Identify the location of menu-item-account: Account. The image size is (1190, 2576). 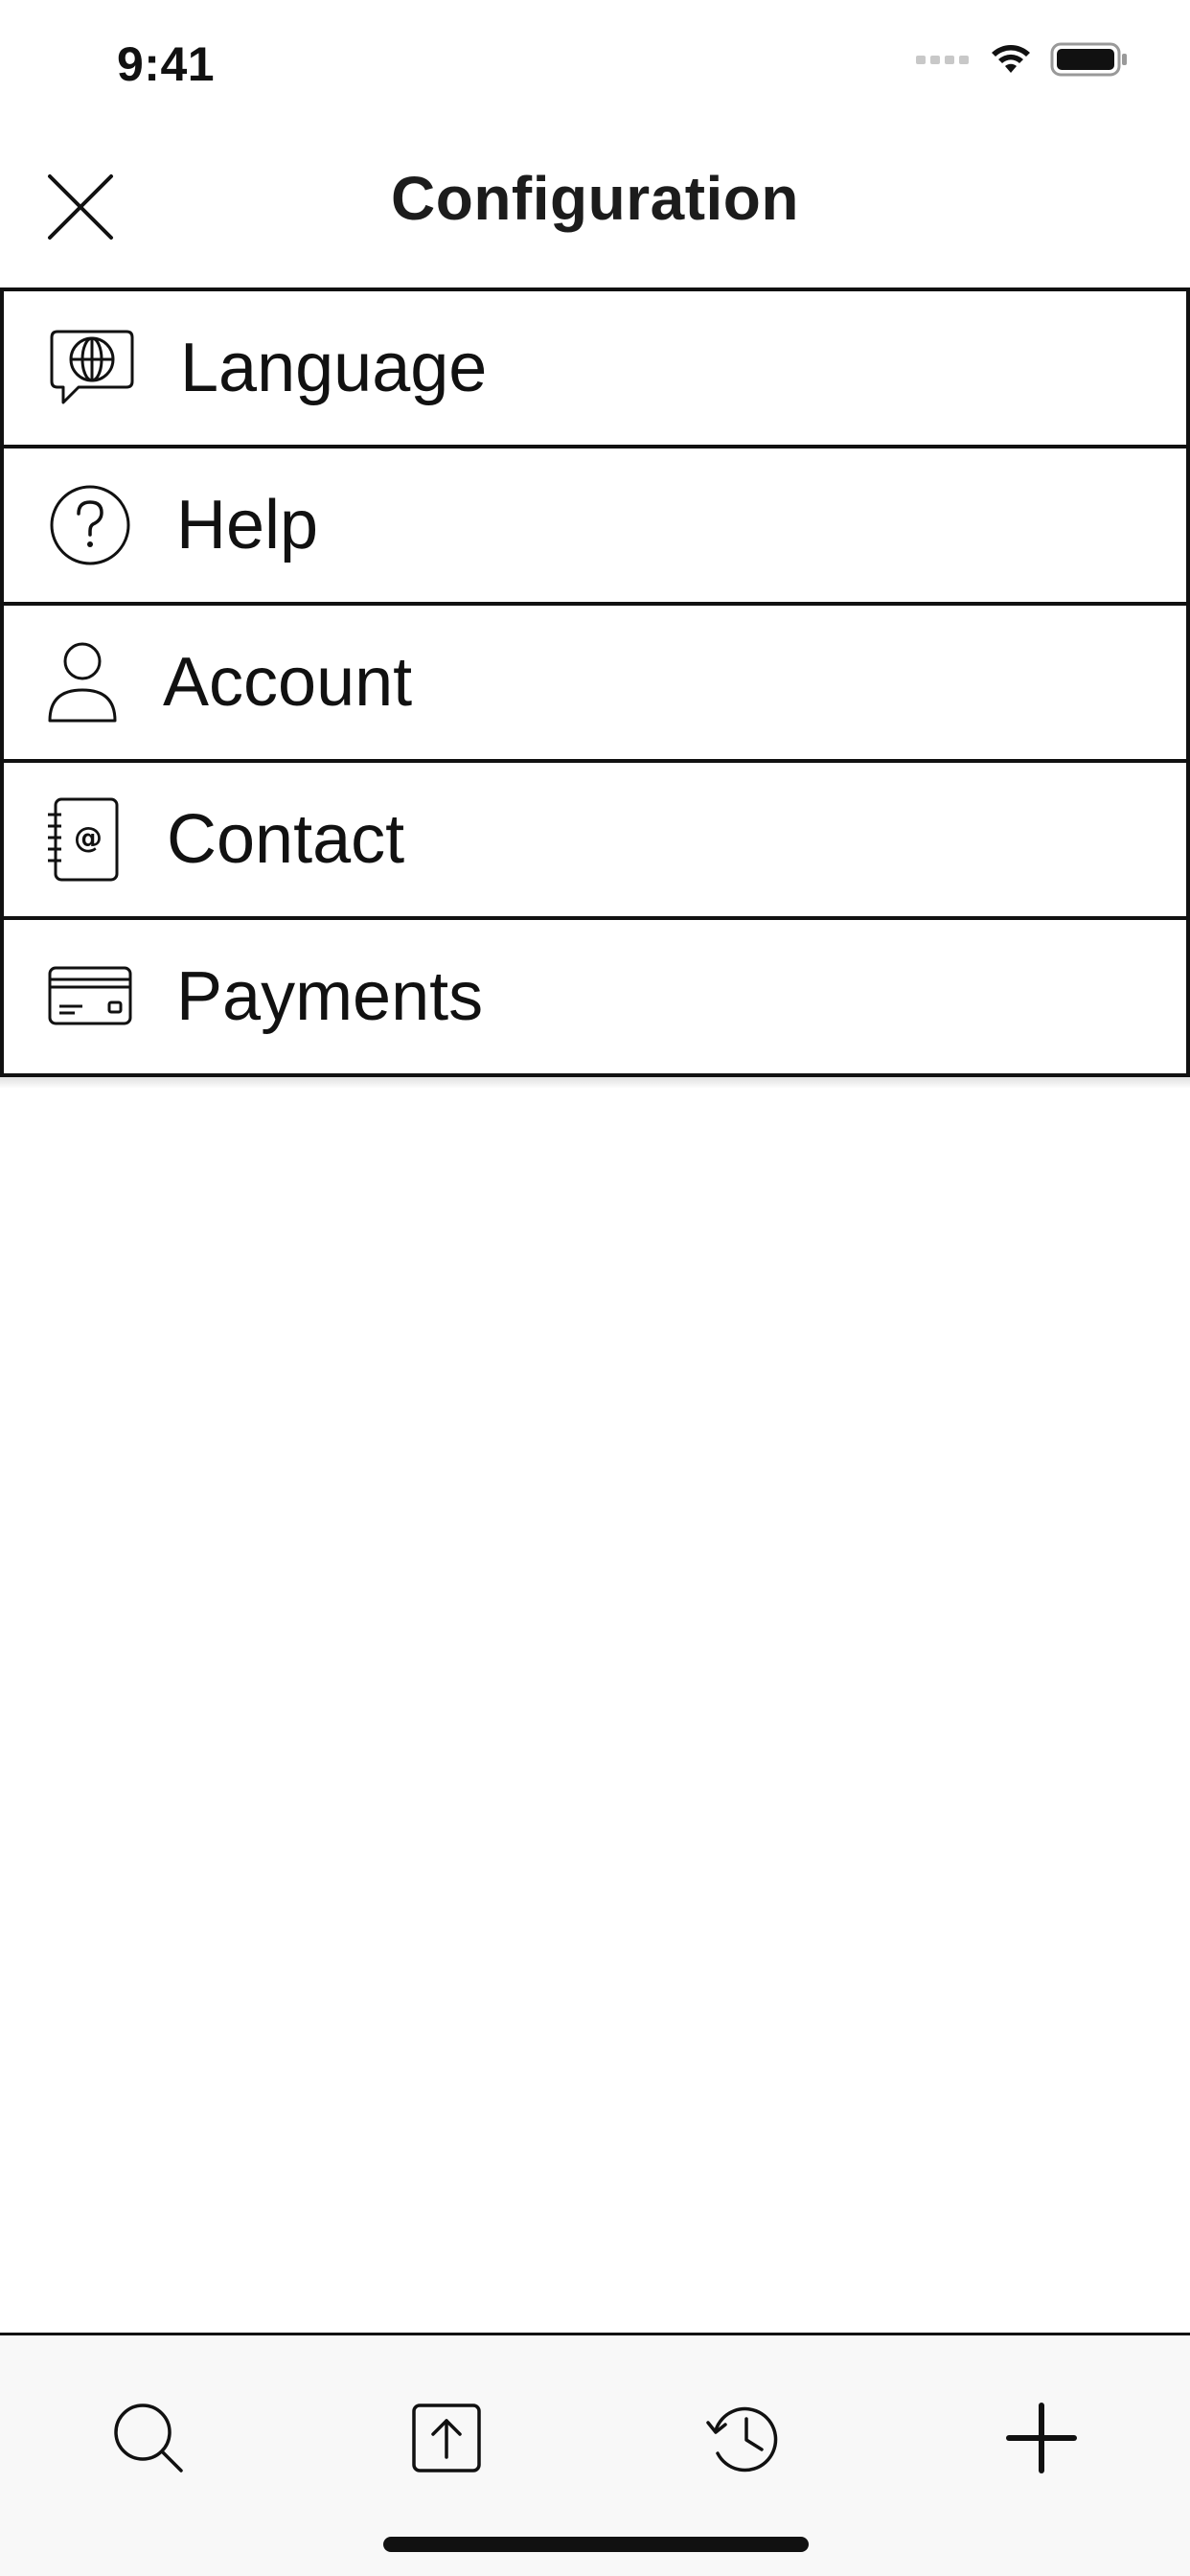
(595, 682).